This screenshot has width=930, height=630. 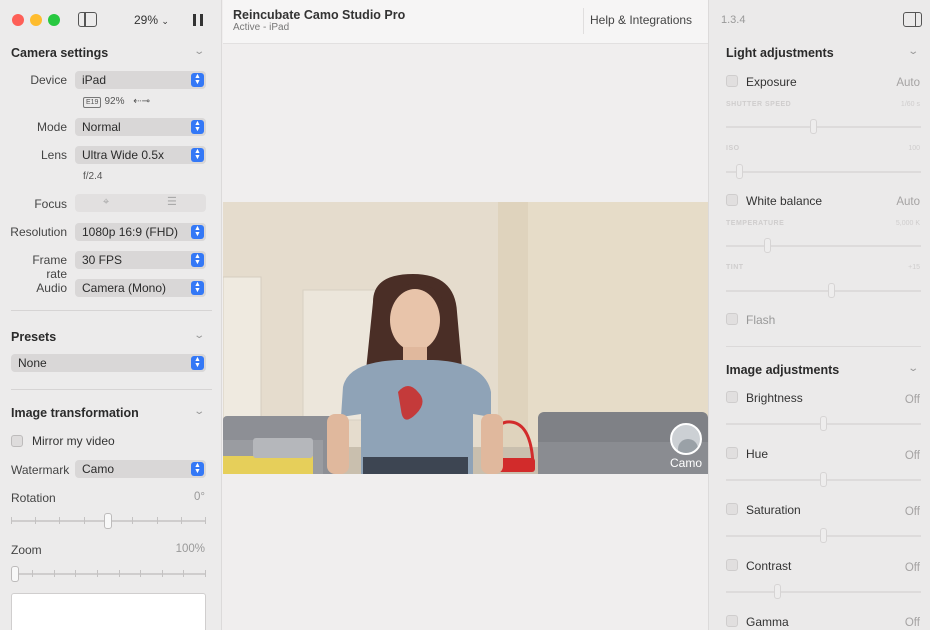 What do you see at coordinates (15, 574) in the screenshot?
I see `zoom-slider-knob` at bounding box center [15, 574].